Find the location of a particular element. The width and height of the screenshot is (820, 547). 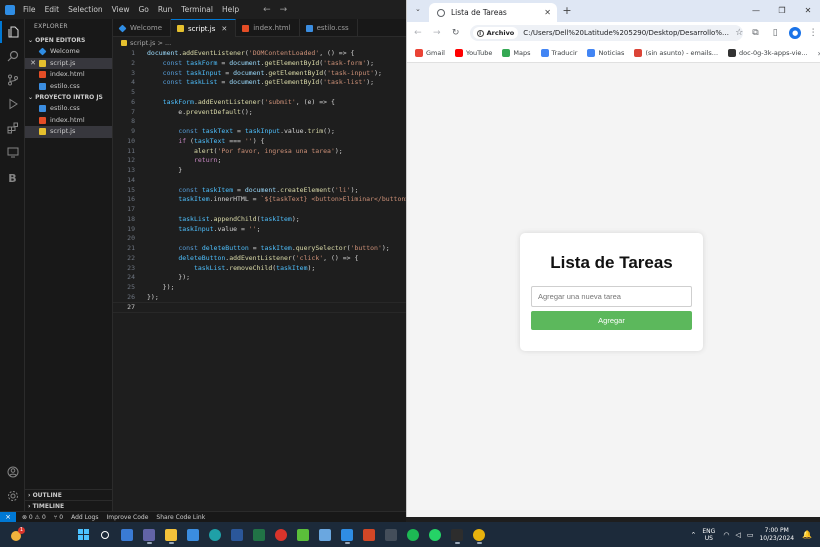

battery-icon: ▭ is located at coordinates (750, 535).